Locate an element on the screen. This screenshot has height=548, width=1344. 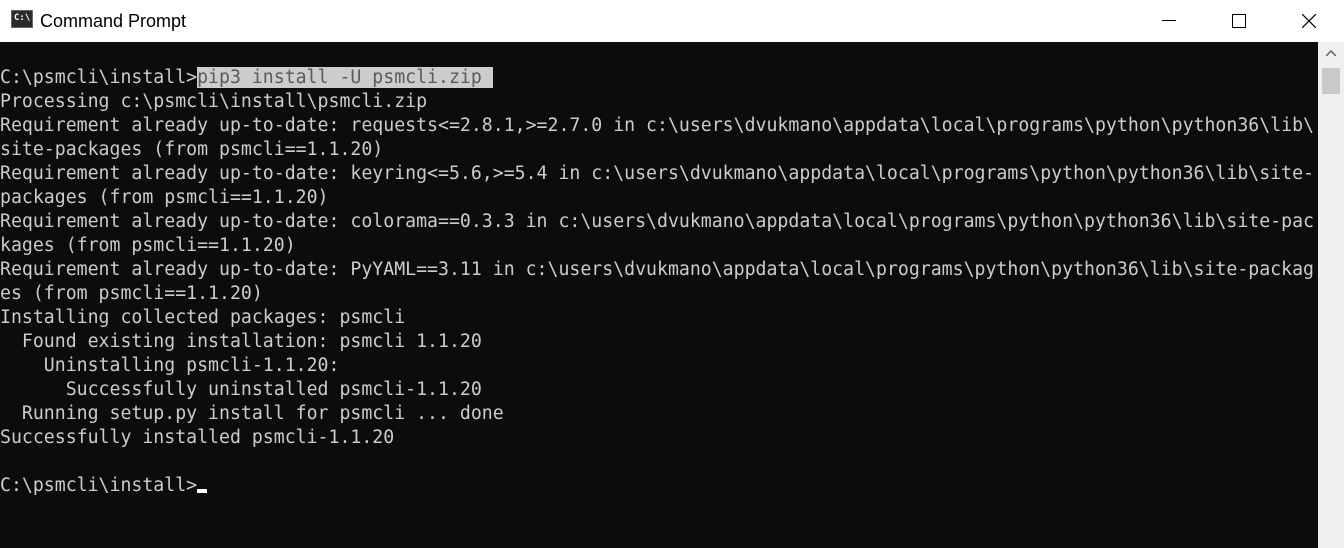
chevron-up-icon is located at coordinates (1331, 53).